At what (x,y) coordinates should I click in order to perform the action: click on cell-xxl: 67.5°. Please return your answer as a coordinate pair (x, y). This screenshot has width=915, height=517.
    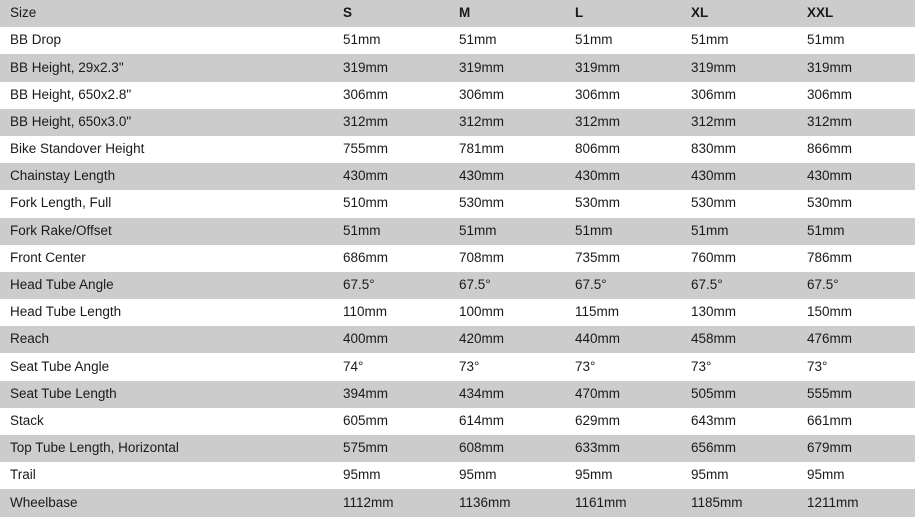
    Looking at the image, I should click on (856, 285).